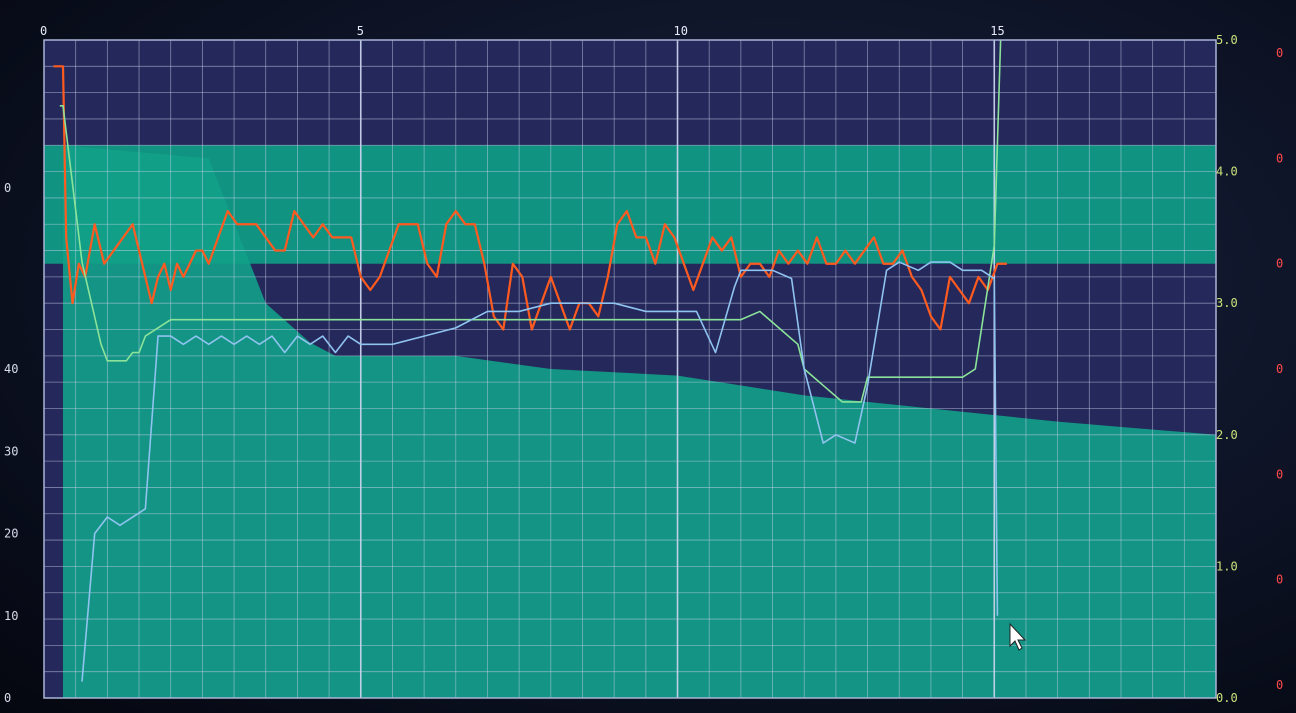 The image size is (1296, 713). I want to click on right-tick-label: 3.0, so click(1227, 303).